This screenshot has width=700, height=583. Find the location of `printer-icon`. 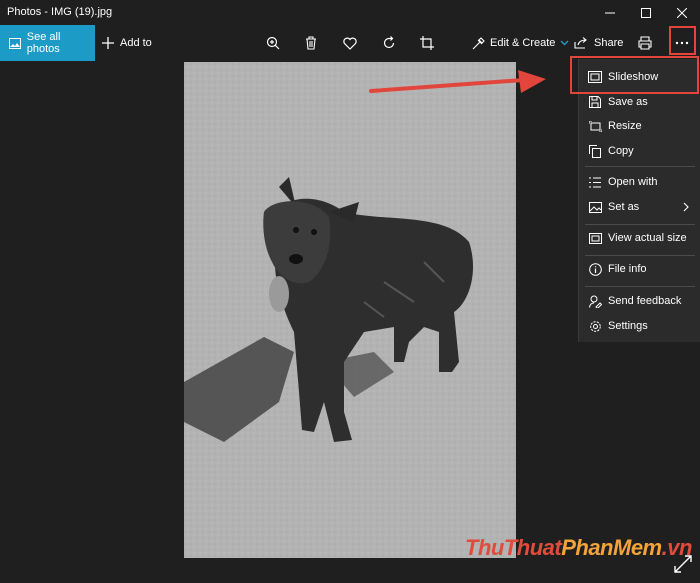

printer-icon is located at coordinates (645, 43).